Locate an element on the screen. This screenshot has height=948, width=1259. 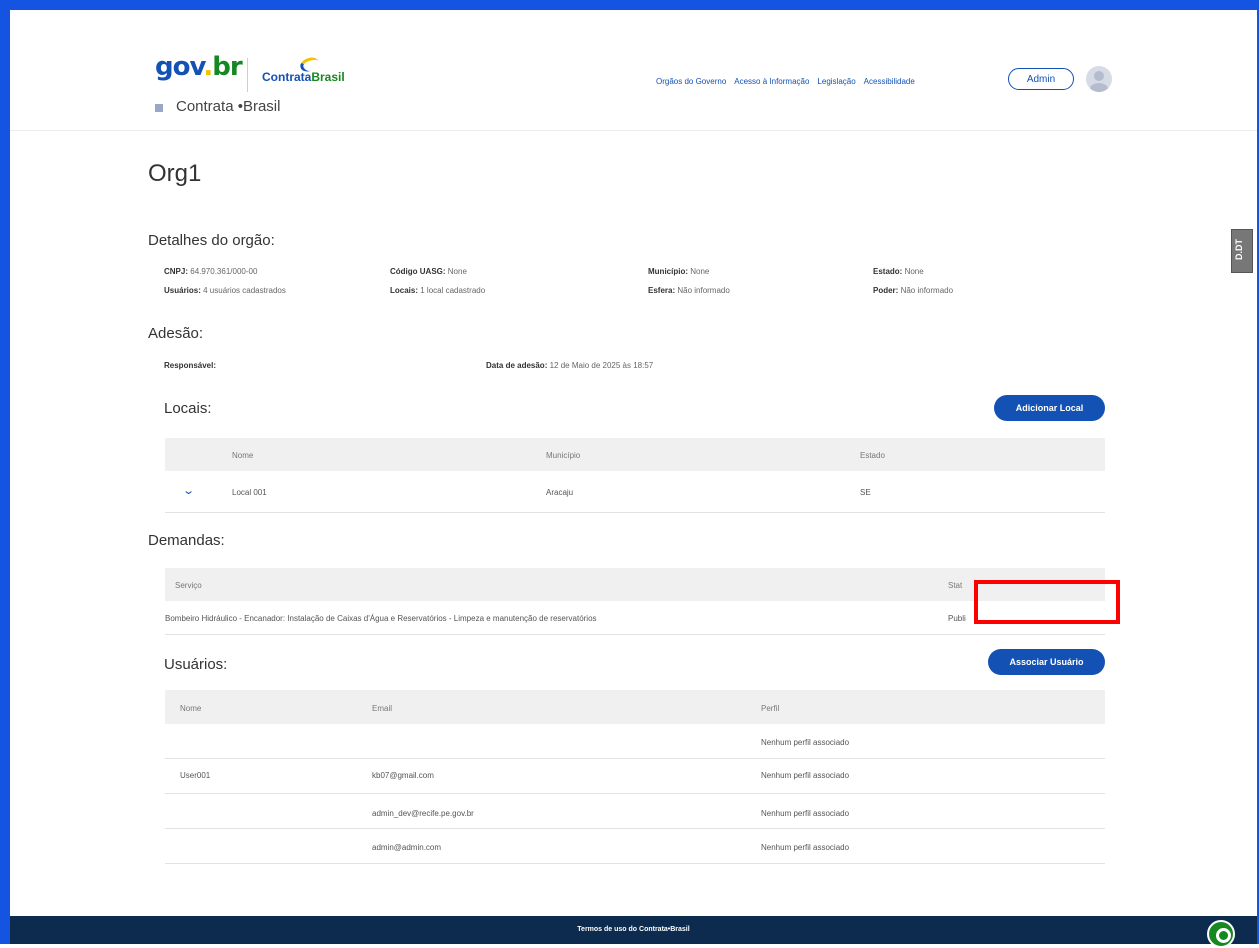
locais-col-nome: Nome is located at coordinates (243, 455).